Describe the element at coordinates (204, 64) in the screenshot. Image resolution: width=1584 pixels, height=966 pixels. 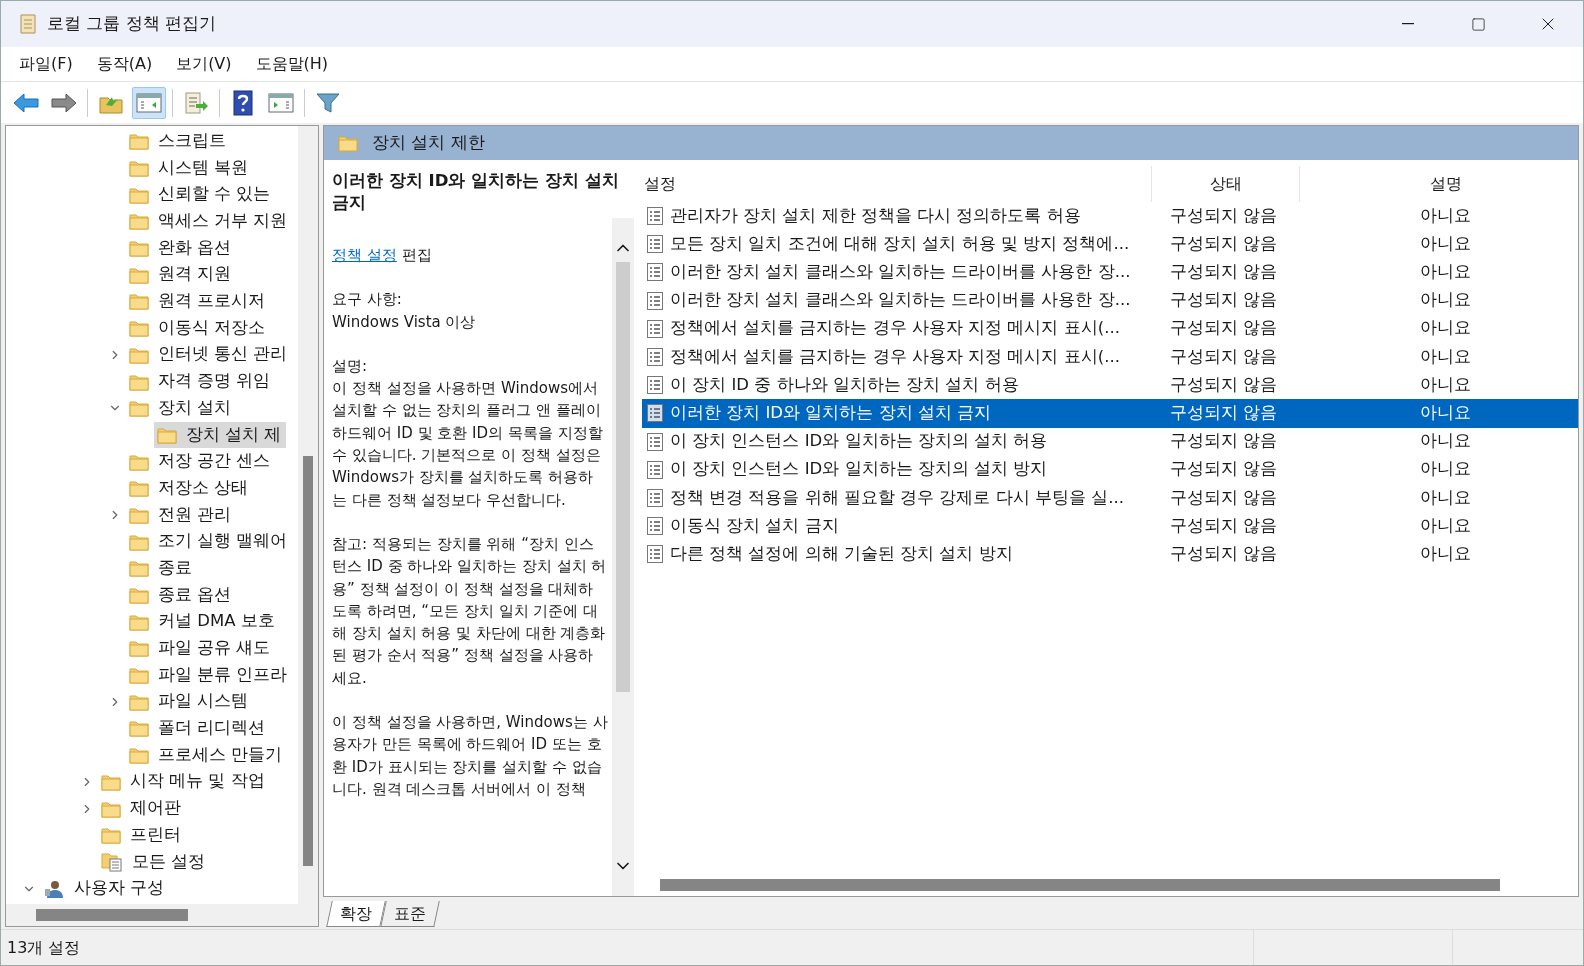
I see `menu-item: 보기(V)` at that location.